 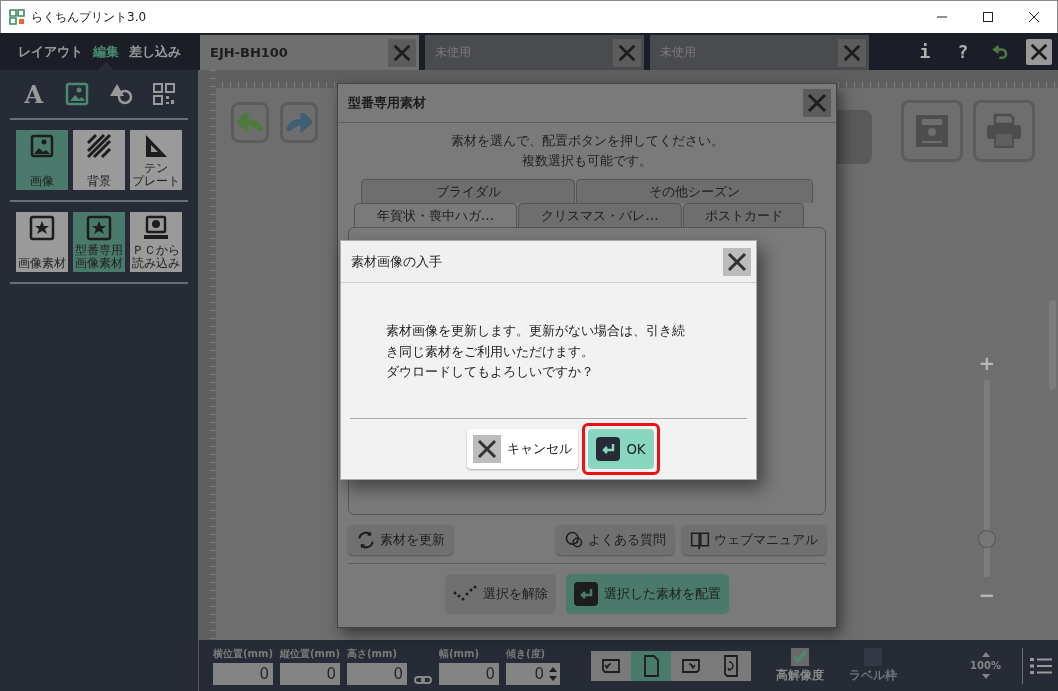 I want to click on slider-thumb, so click(x=987, y=538).